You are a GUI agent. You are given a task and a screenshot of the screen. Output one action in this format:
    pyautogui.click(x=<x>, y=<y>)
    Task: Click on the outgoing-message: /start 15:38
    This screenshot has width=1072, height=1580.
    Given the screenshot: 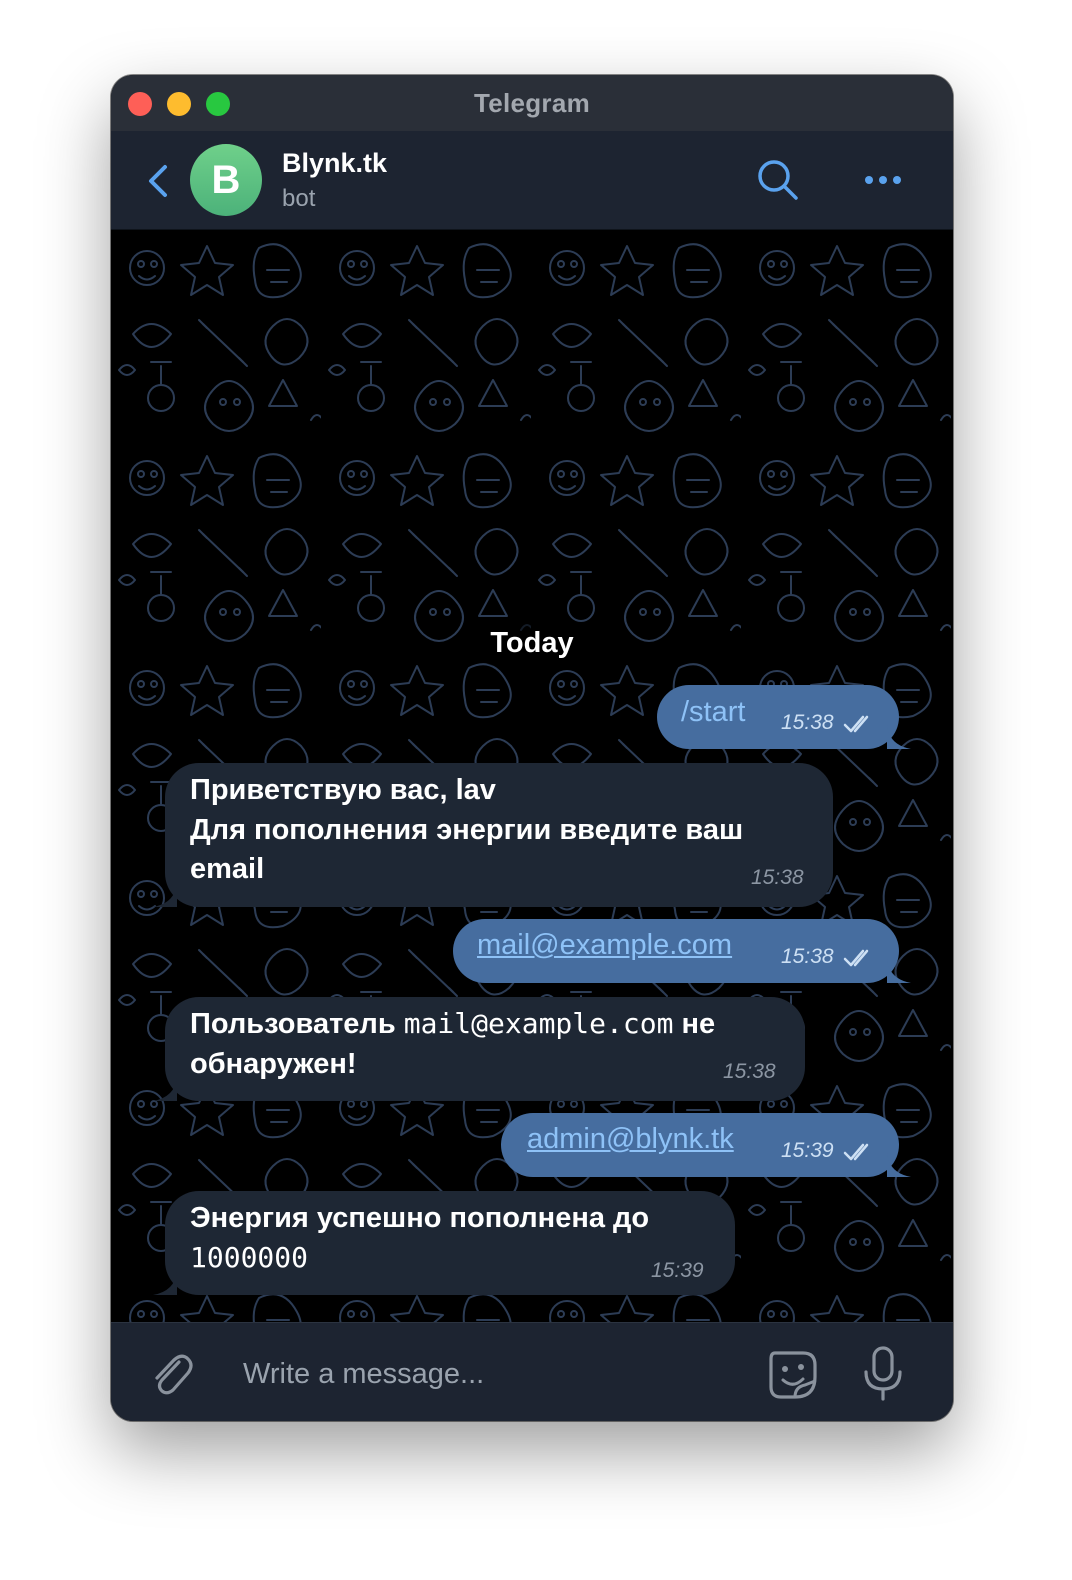 What is the action you would take?
    pyautogui.click(x=784, y=717)
    